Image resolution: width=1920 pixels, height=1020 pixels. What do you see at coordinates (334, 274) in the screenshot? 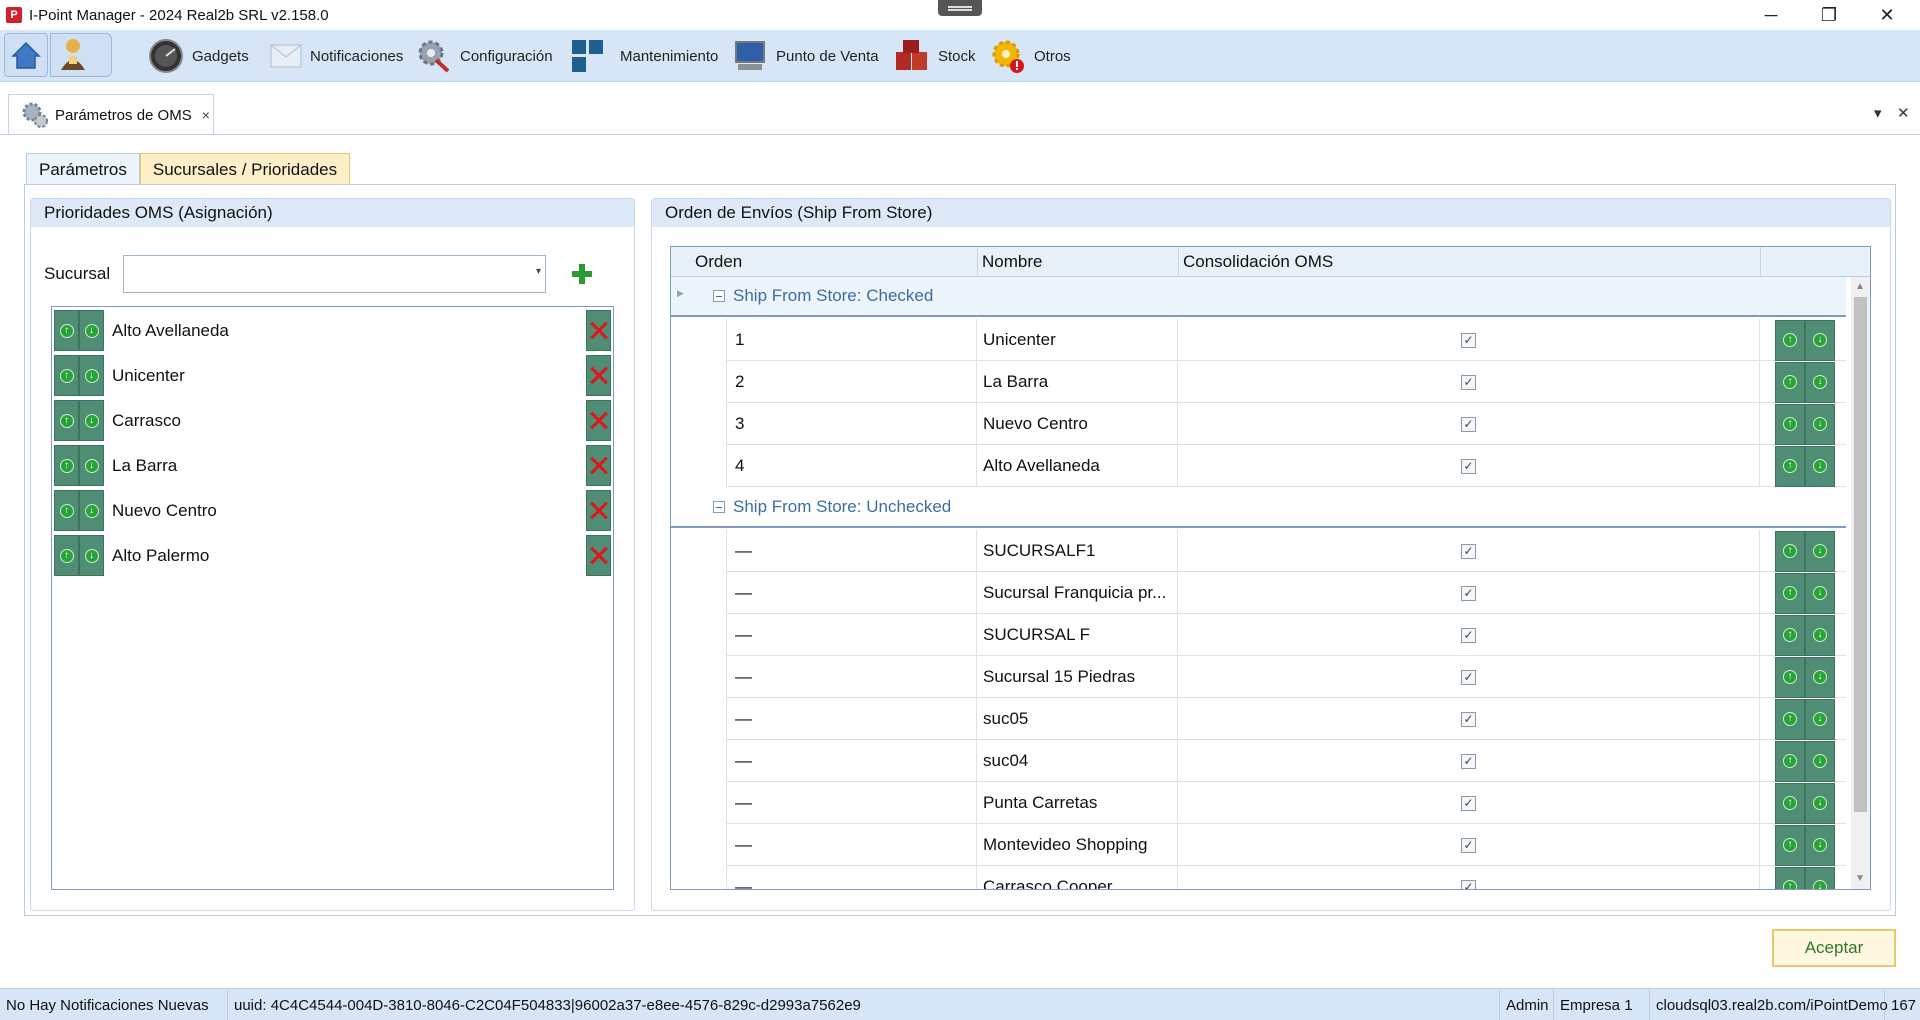
I see `sucursal-combo: ▾` at bounding box center [334, 274].